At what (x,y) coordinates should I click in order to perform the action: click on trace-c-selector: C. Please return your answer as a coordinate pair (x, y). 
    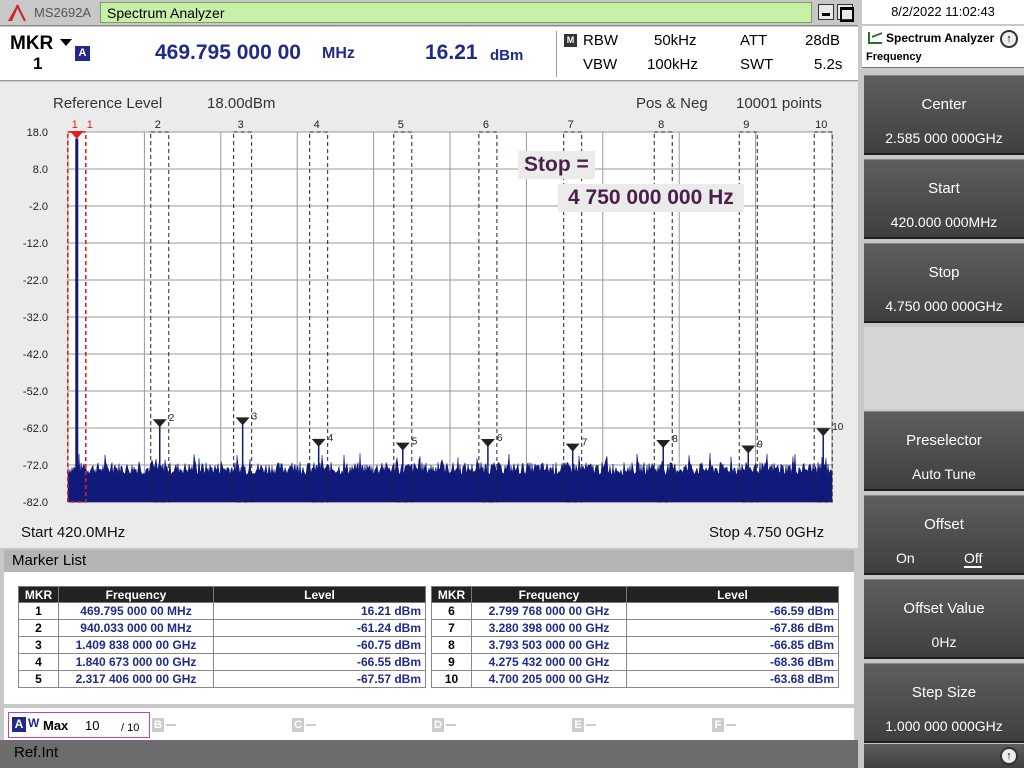
    Looking at the image, I should click on (307, 725).